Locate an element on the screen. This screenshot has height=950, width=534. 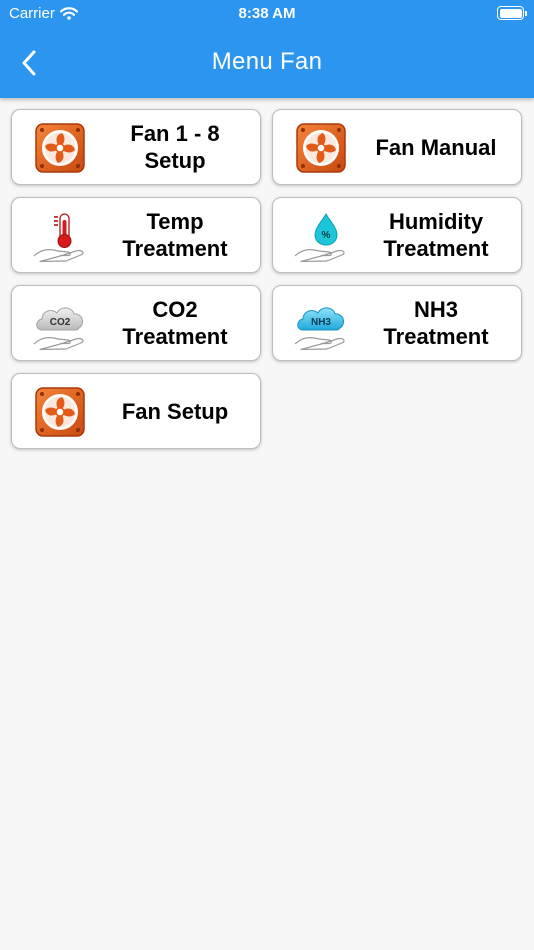
app-bar: Carrier 8:38 AM Menu Fan is located at coordinates (267, 49).